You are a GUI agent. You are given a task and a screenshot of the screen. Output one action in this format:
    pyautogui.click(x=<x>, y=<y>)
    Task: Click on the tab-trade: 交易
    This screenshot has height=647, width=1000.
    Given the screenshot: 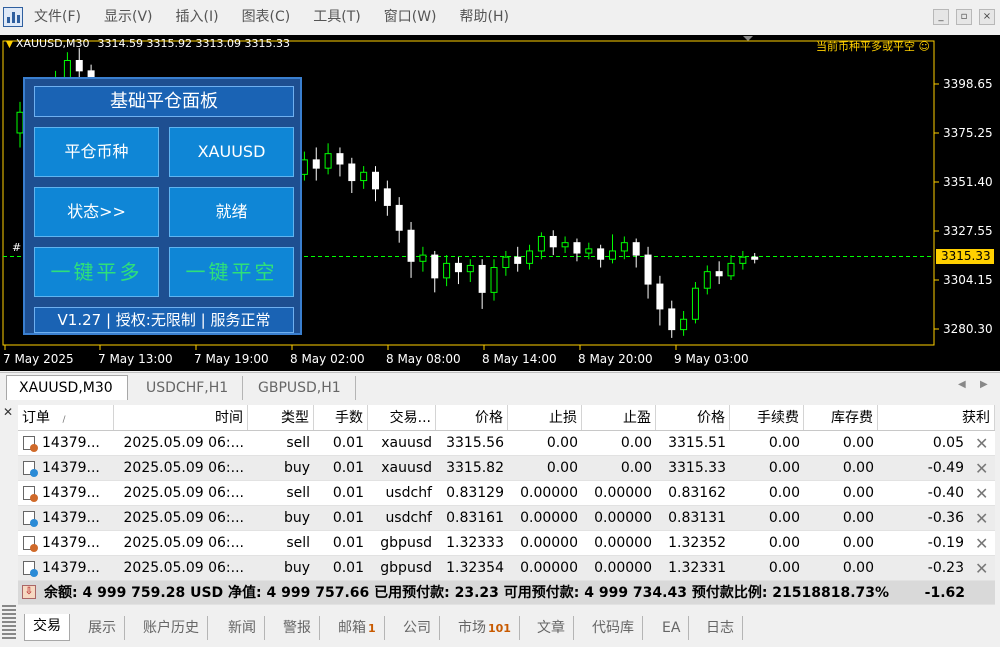 What is the action you would take?
    pyautogui.click(x=47, y=627)
    